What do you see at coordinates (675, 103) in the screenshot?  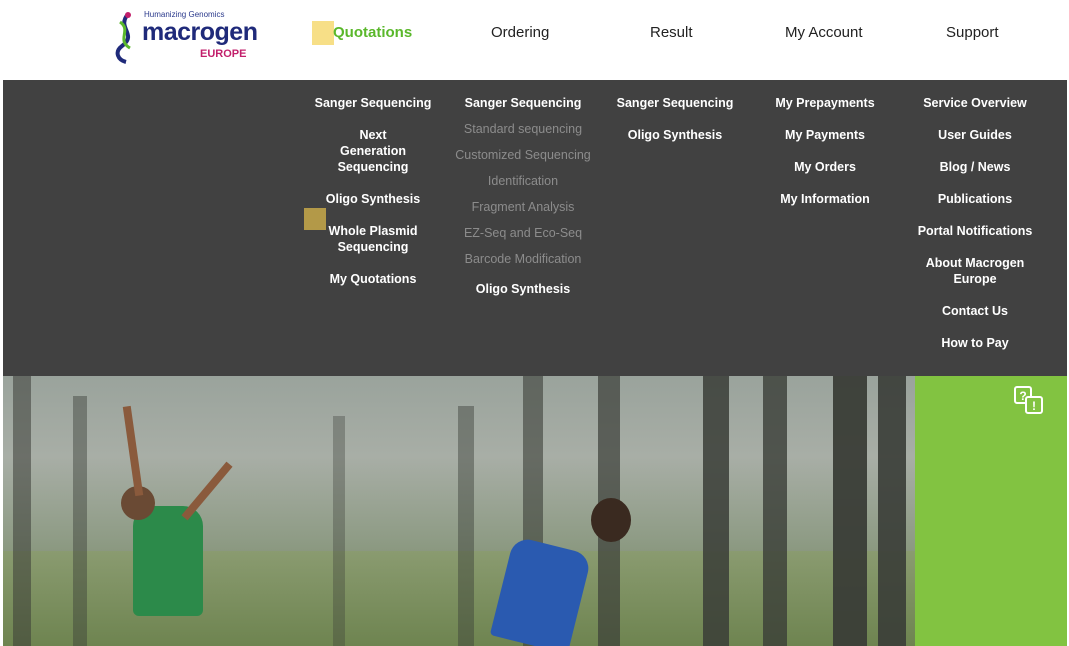 I see `menu-item-result-sanger: Sanger Sequencing` at bounding box center [675, 103].